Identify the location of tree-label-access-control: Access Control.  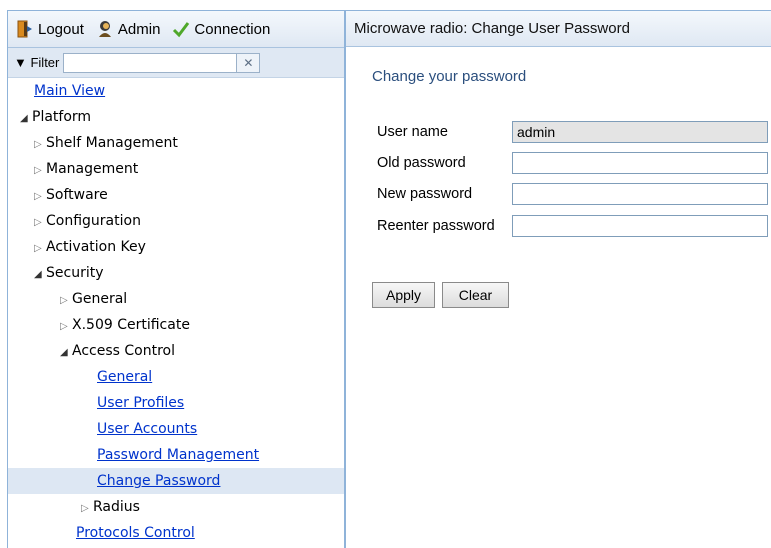
(123, 351).